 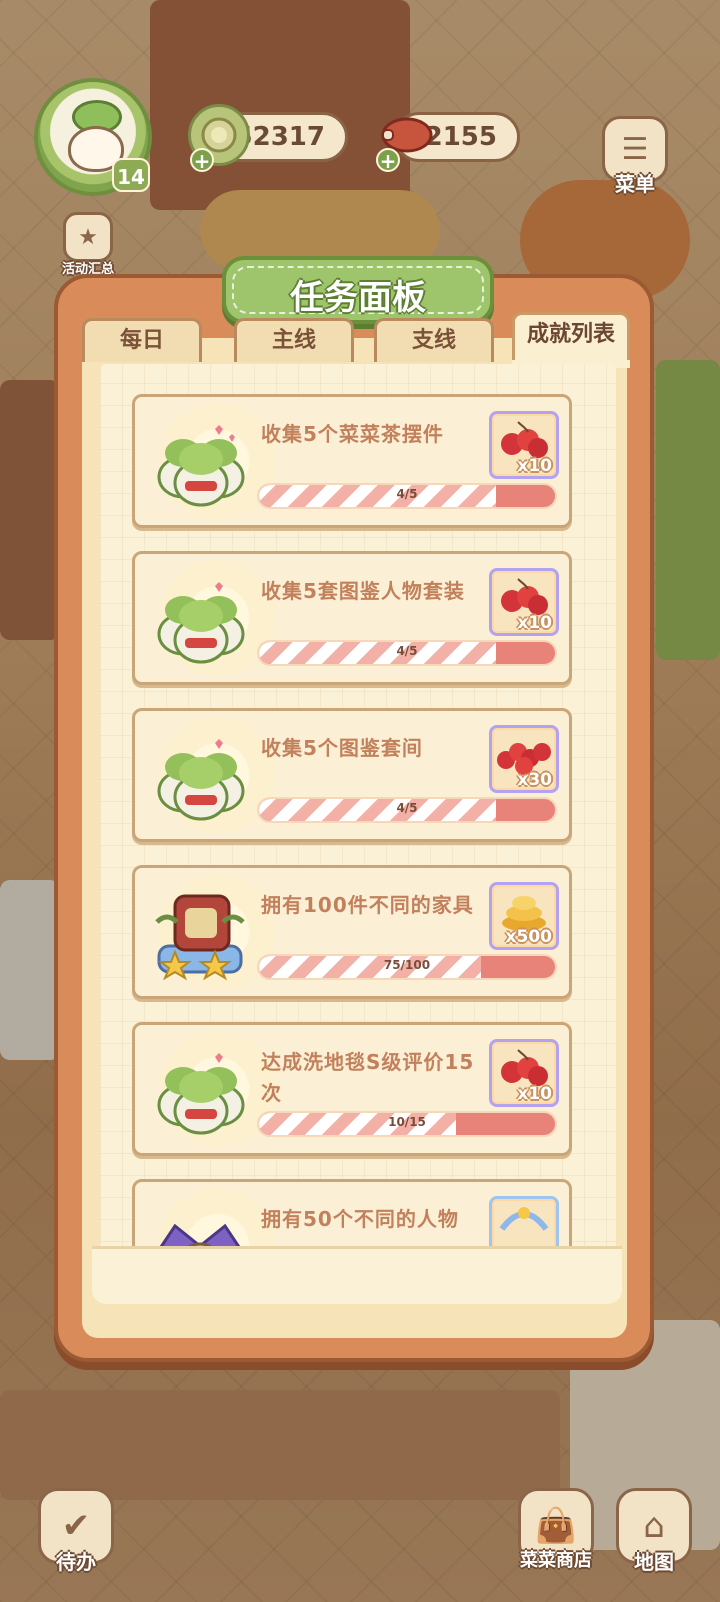 What do you see at coordinates (200, 937) in the screenshot?
I see `furniture-icon` at bounding box center [200, 937].